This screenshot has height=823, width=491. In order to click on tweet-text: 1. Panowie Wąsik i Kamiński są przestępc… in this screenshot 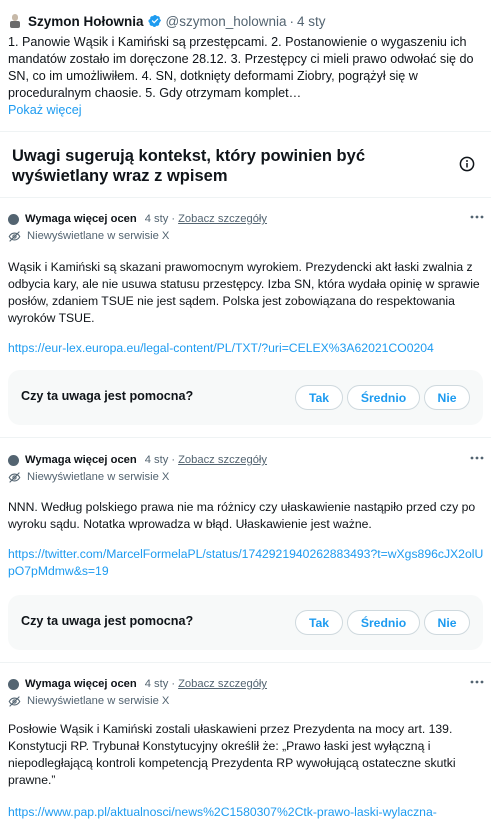, I will do `click(241, 67)`.